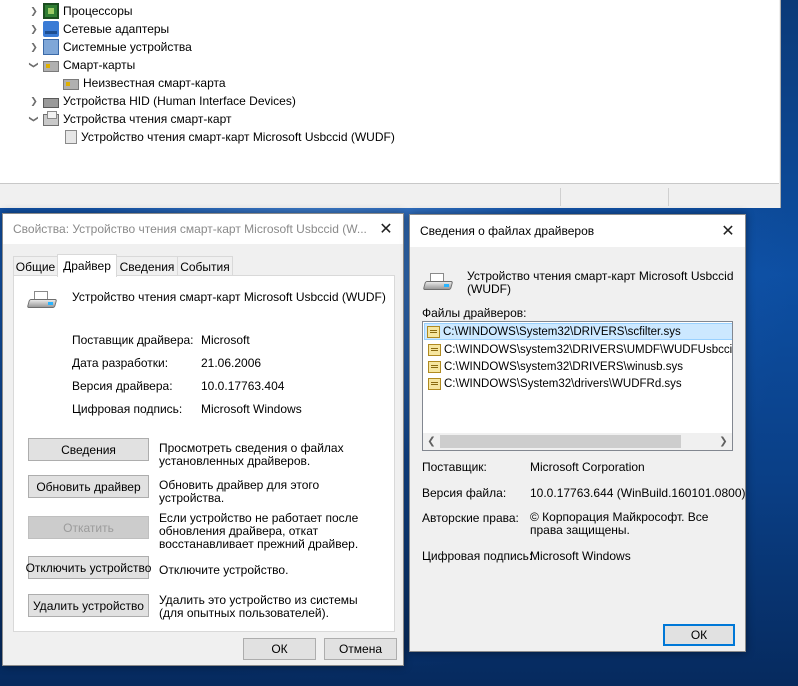  What do you see at coordinates (88, 486) in the screenshot?
I see `update-driver-button: Обновить драйвер` at bounding box center [88, 486].